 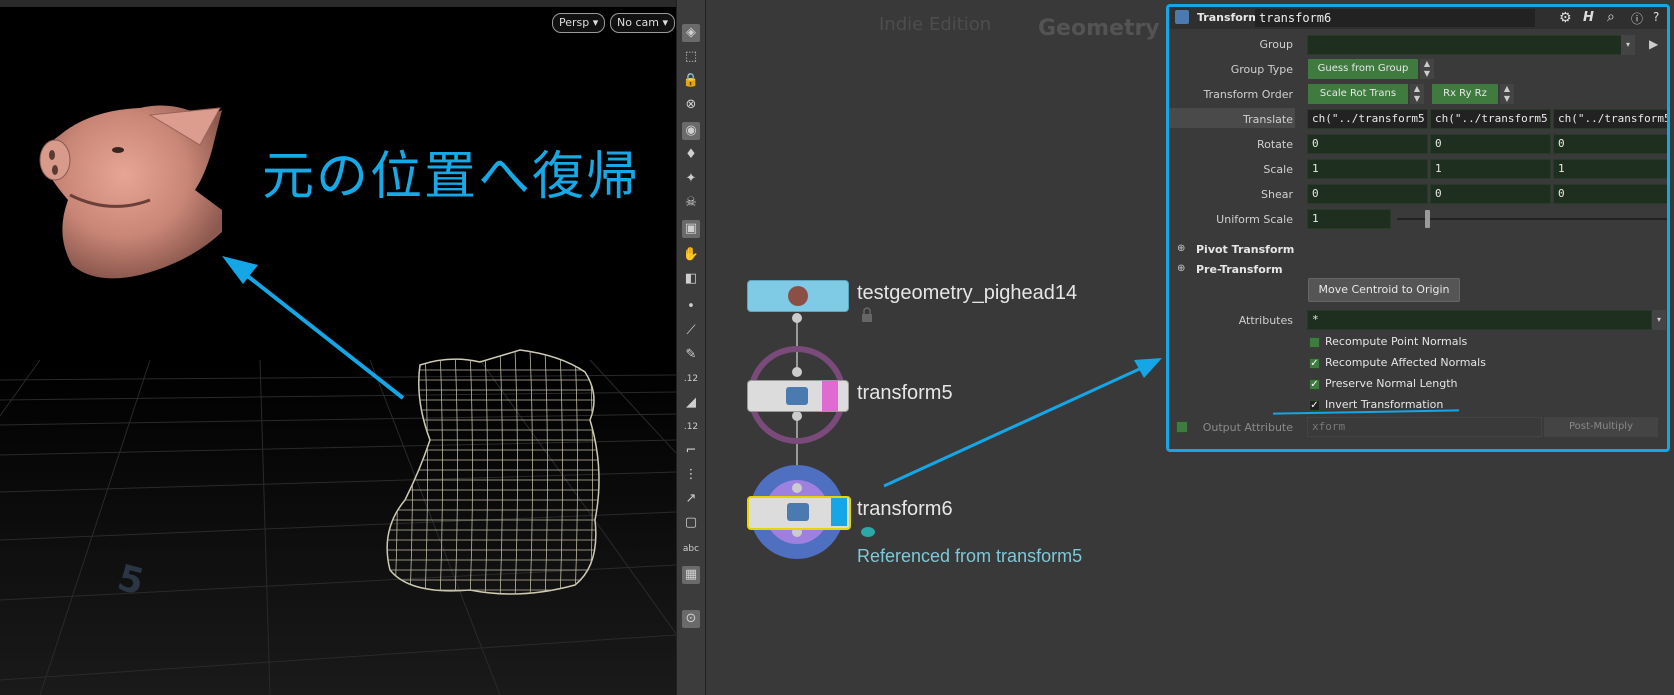 What do you see at coordinates (1405, 362) in the screenshot?
I see `recompute-affected-normals-label: Recompute Affected Normals` at bounding box center [1405, 362].